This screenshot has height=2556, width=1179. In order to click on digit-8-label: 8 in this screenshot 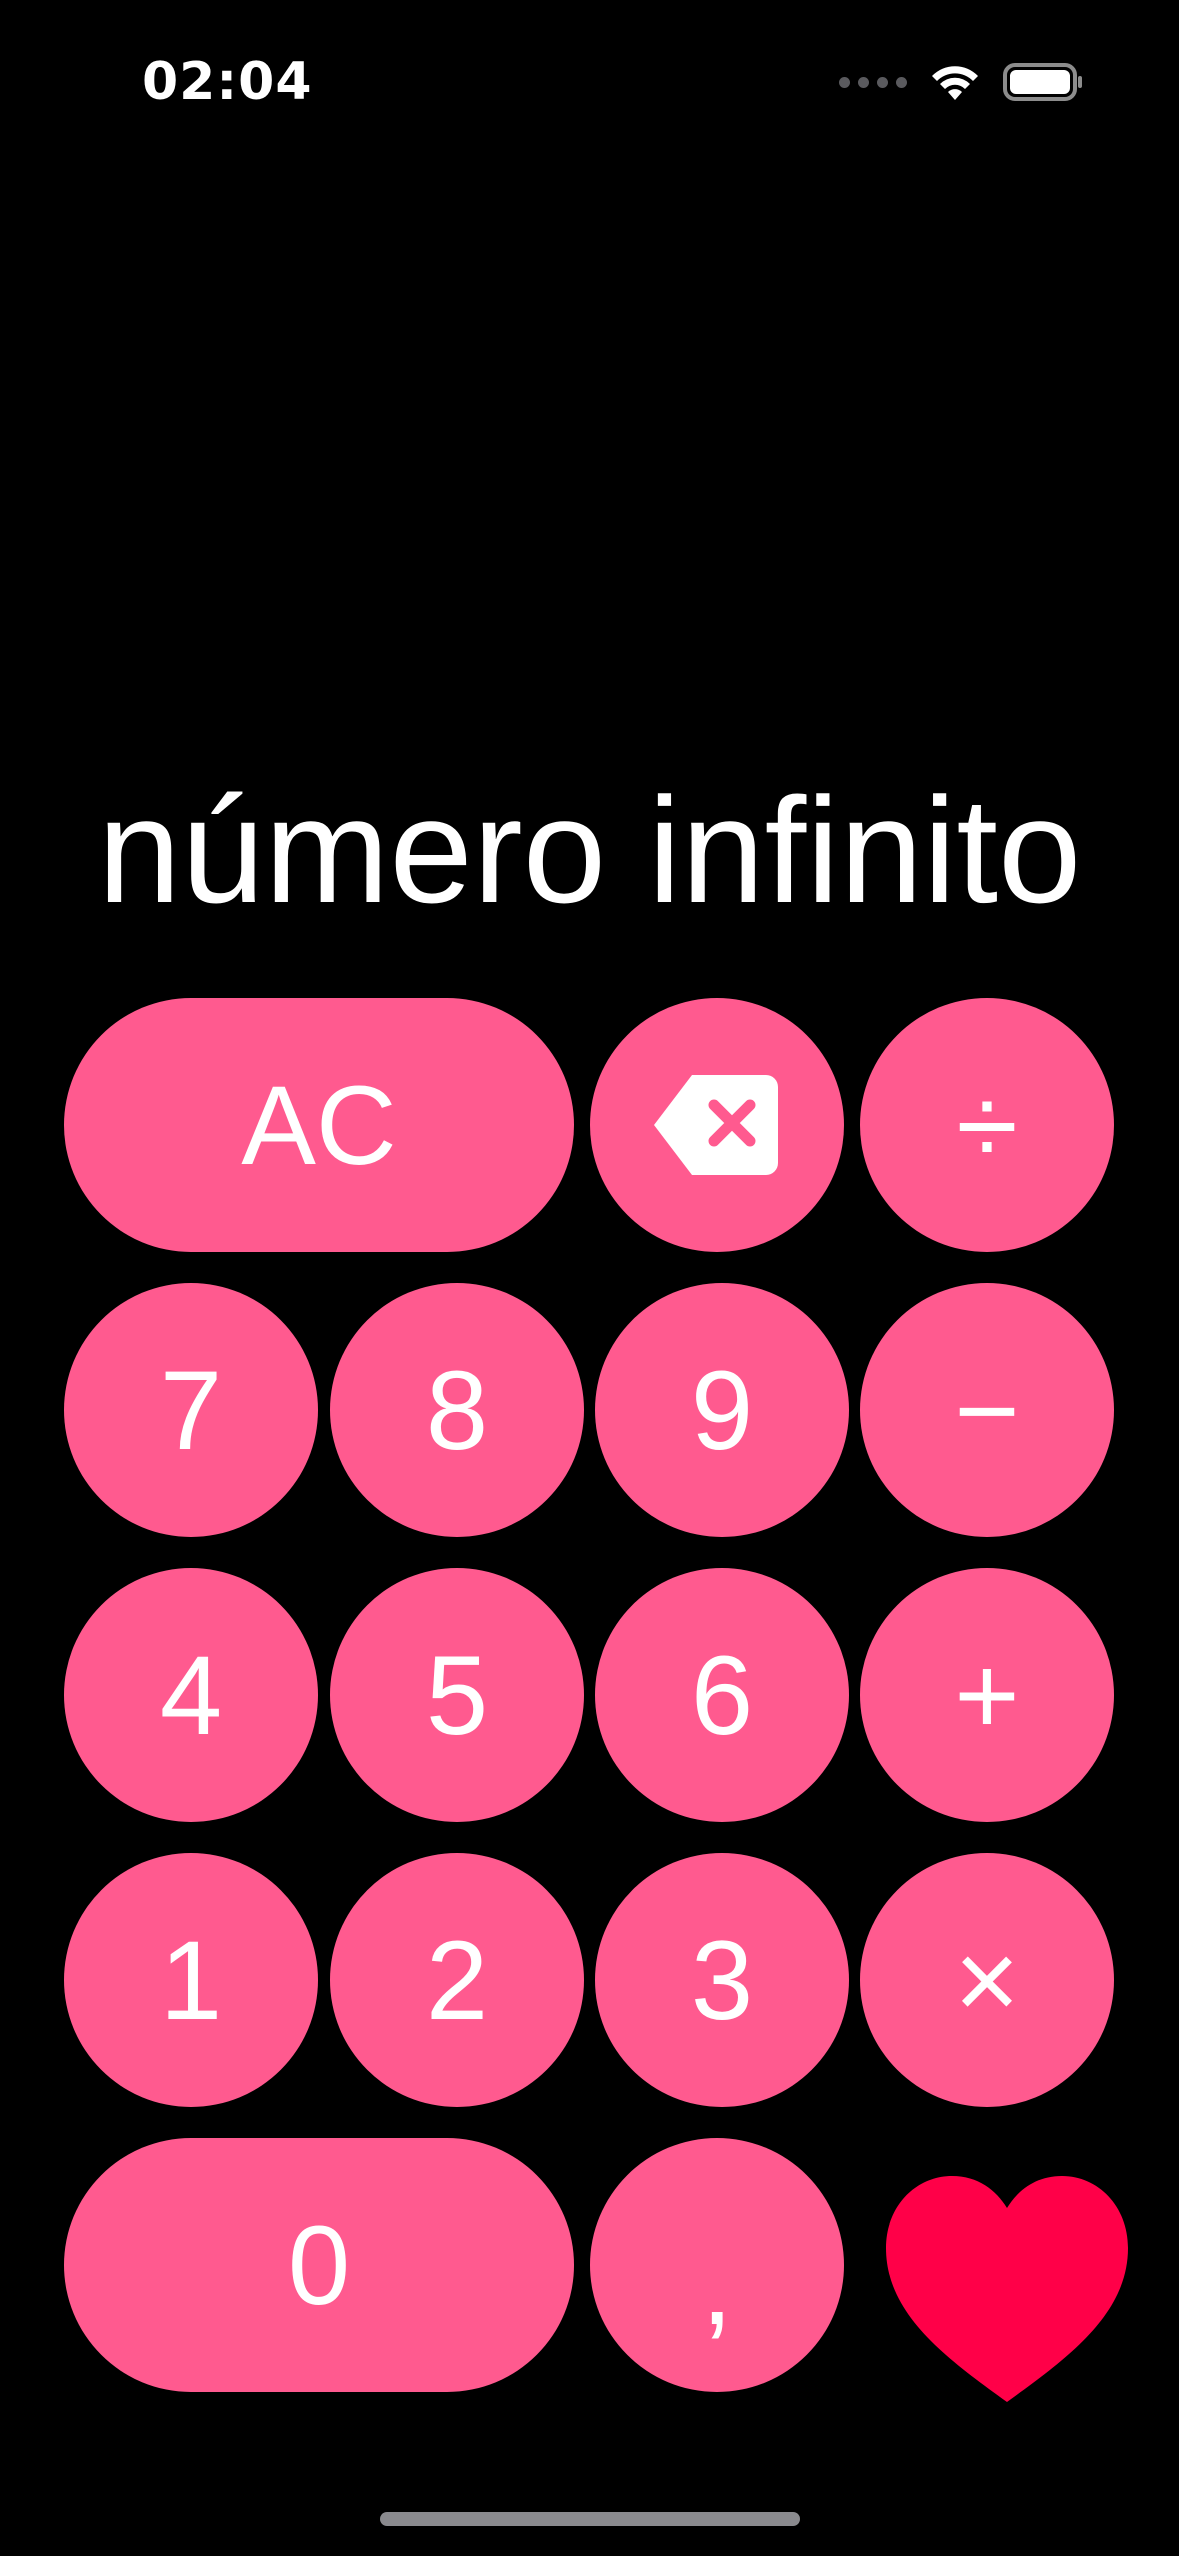, I will do `click(457, 1410)`.